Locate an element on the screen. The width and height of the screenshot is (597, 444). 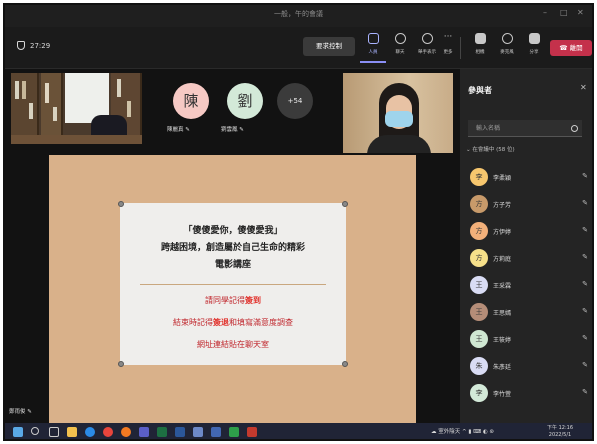
avatar-name-text: 陳麗真 is located at coordinates (175, 130).